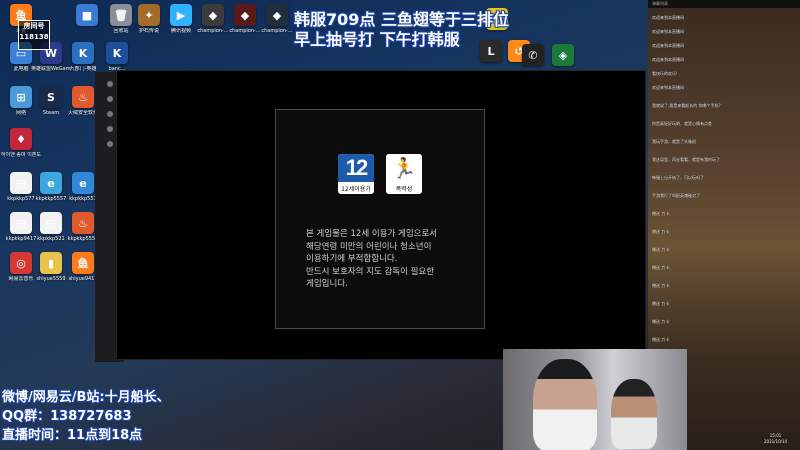  What do you see at coordinates (51, 263) in the screenshot?
I see `app-icon: ▮` at bounding box center [51, 263].